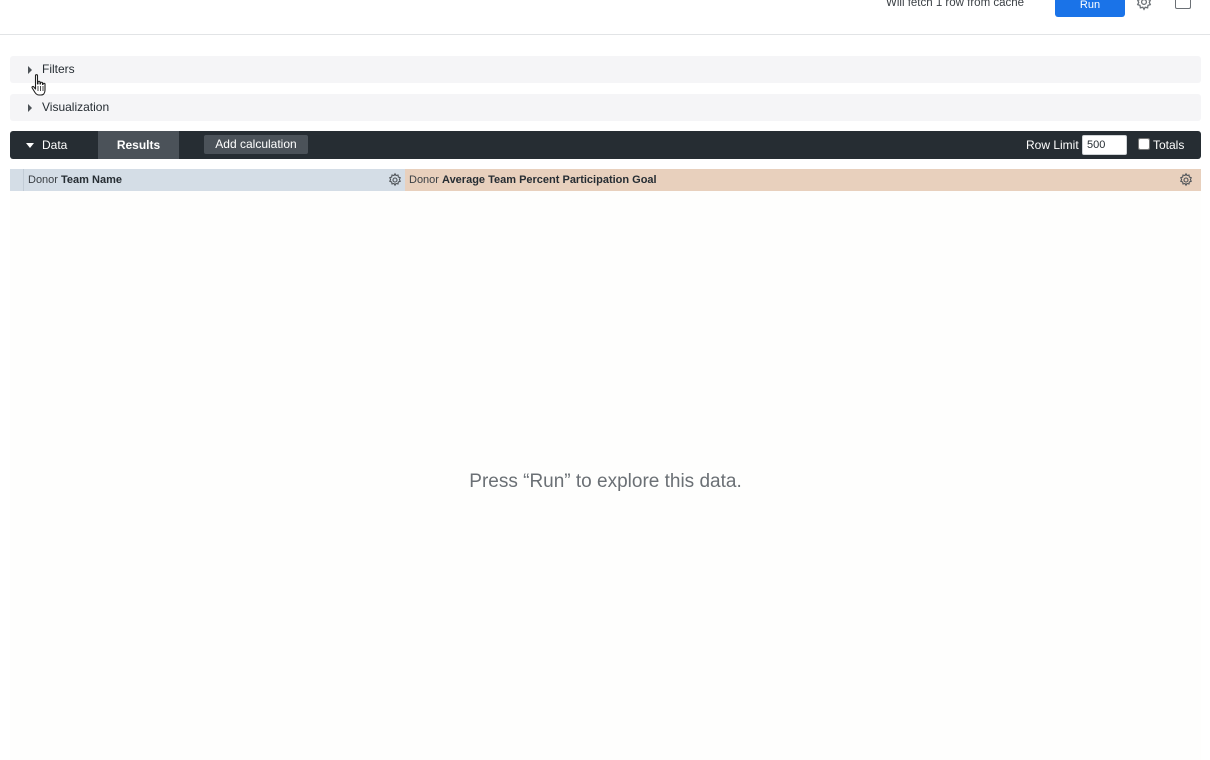  What do you see at coordinates (1052, 145) in the screenshot?
I see `row-limit-label: Row Limit` at bounding box center [1052, 145].